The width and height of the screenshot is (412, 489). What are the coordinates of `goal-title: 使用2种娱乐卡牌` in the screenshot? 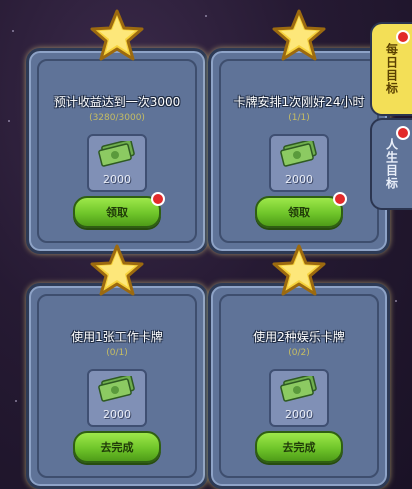 It's located at (299, 337).